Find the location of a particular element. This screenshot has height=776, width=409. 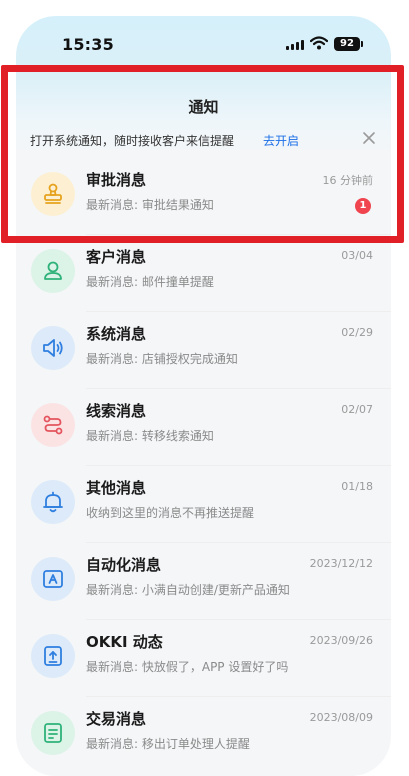

message-date: 02/07 is located at coordinates (357, 409).